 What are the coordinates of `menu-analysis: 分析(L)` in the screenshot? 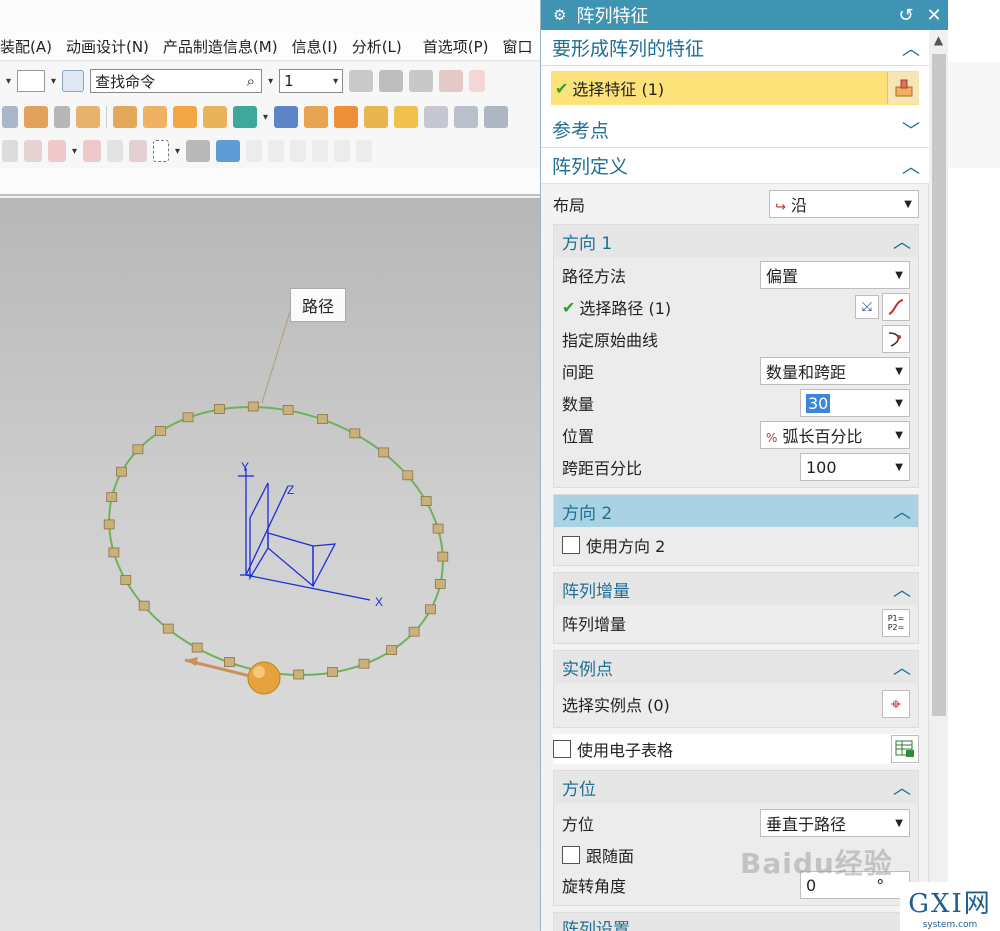 It's located at (377, 46).